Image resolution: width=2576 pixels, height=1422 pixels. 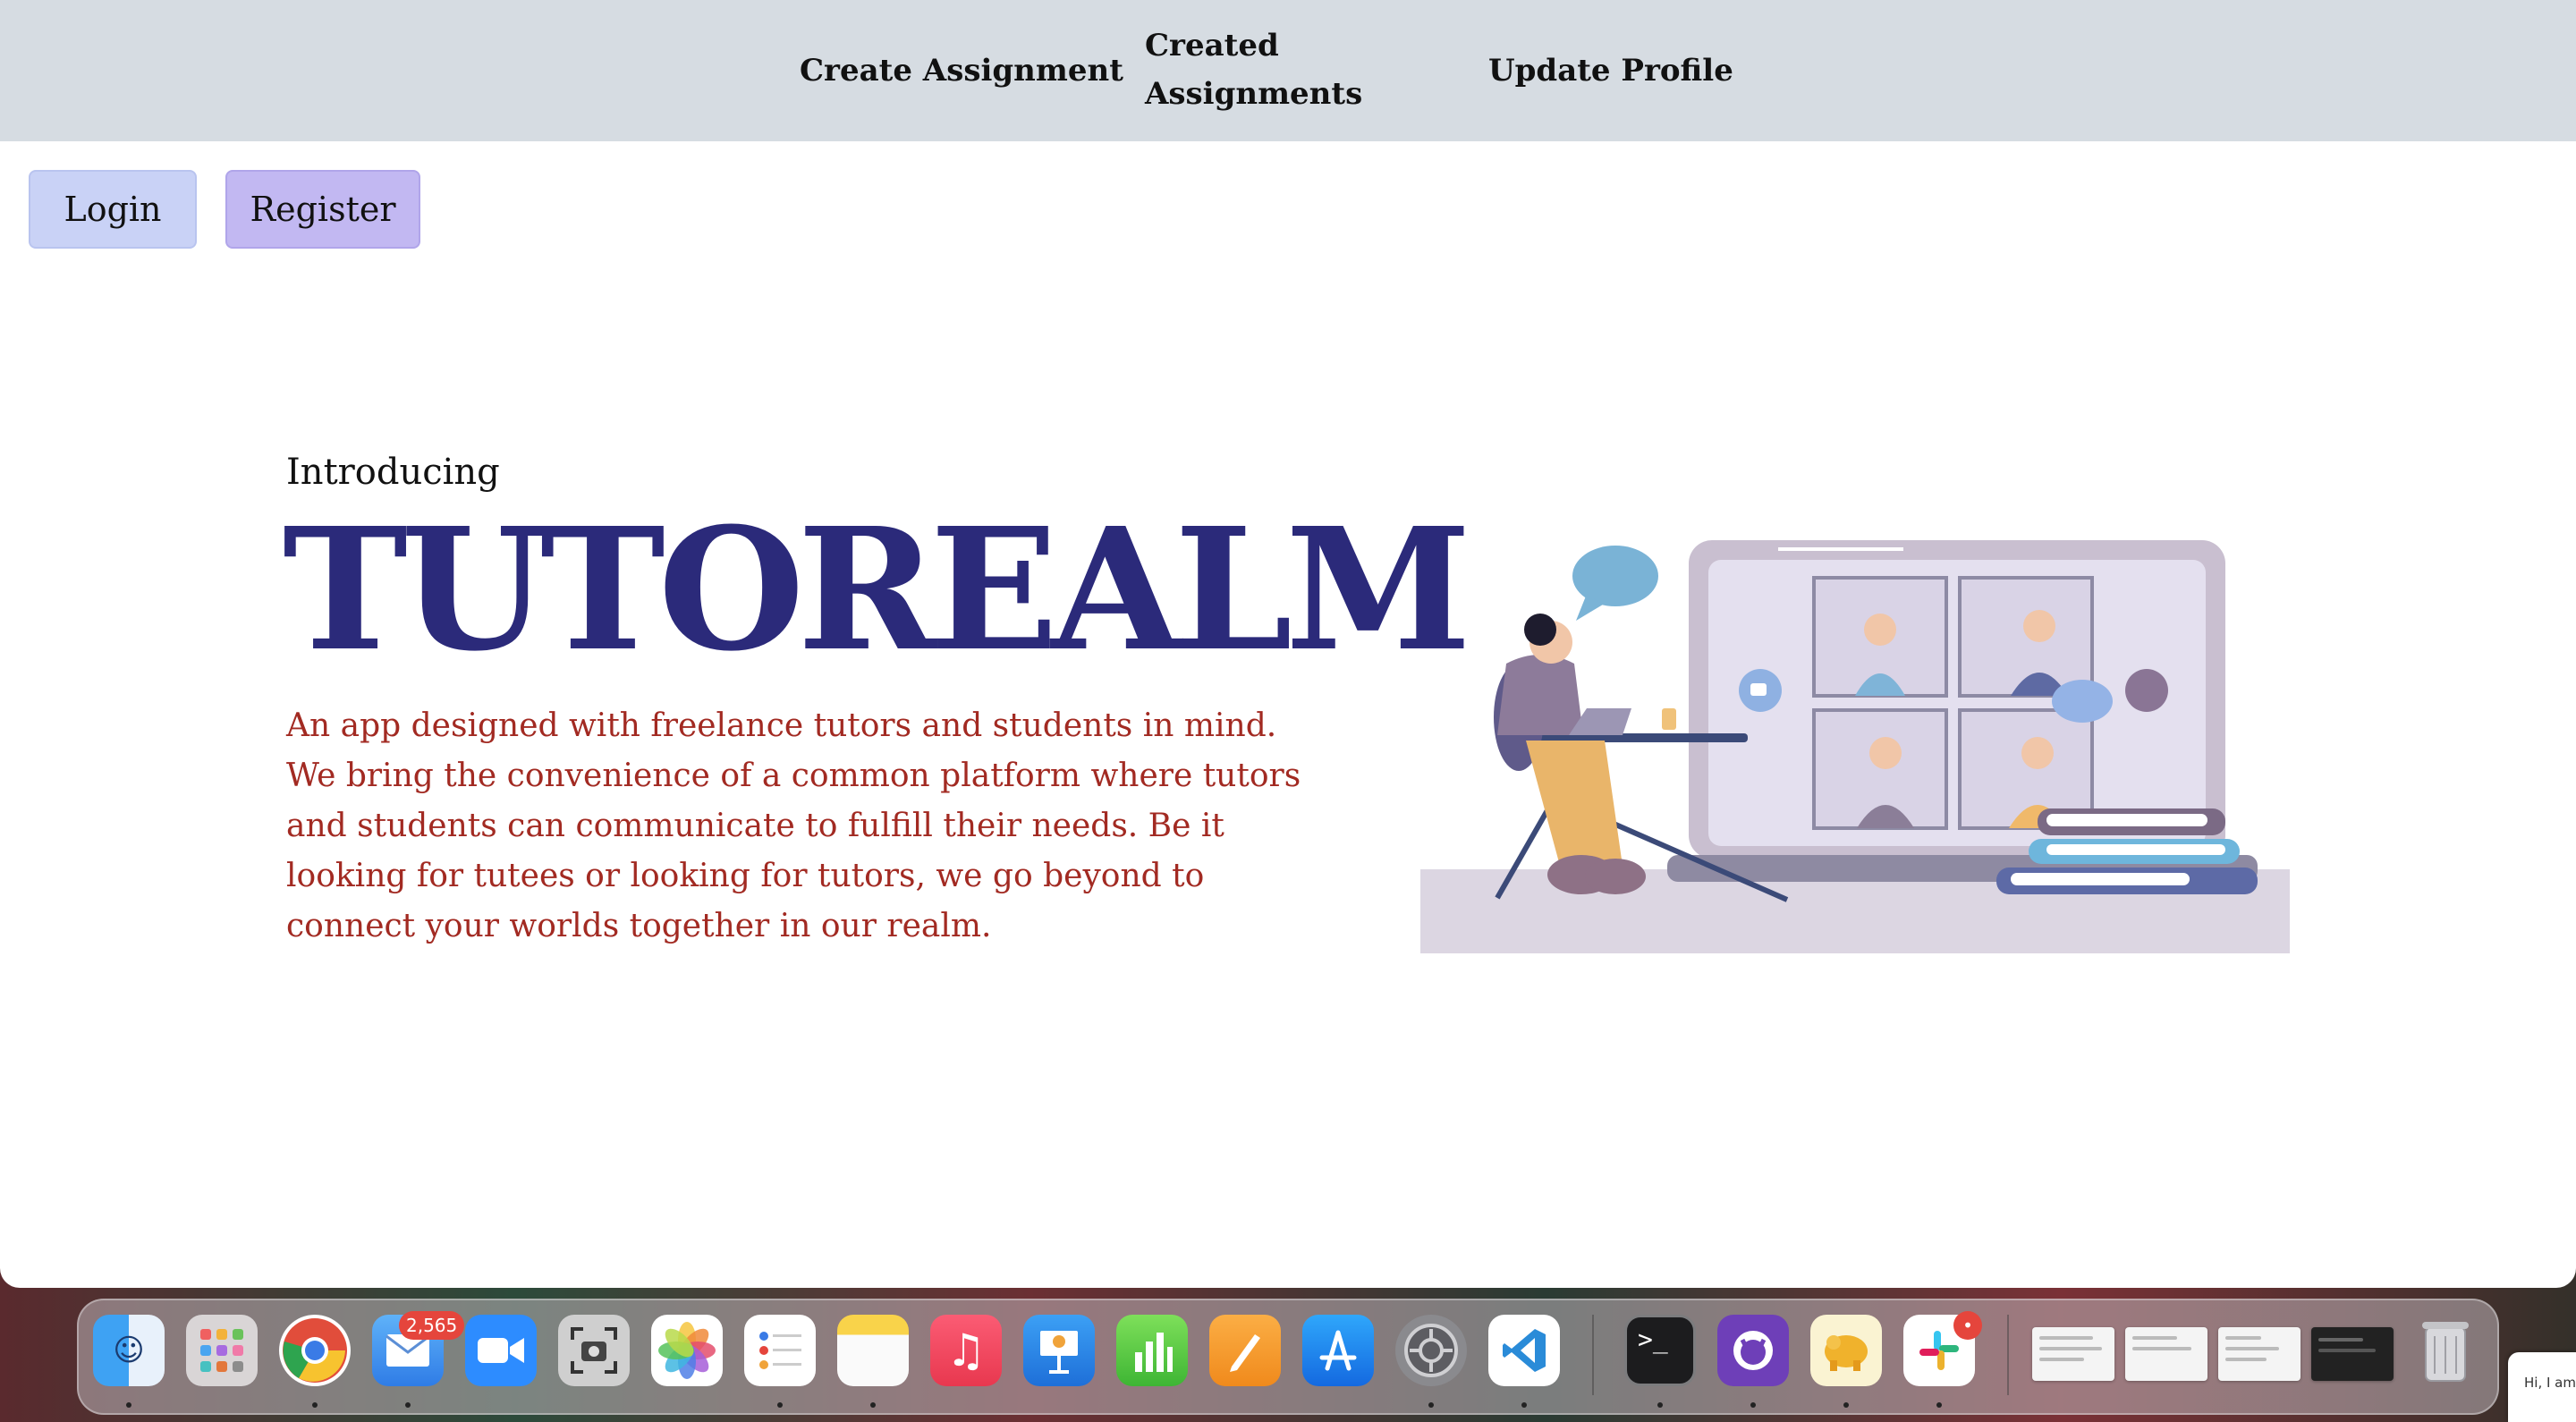 What do you see at coordinates (687, 1350) in the screenshot?
I see `photos-icon` at bounding box center [687, 1350].